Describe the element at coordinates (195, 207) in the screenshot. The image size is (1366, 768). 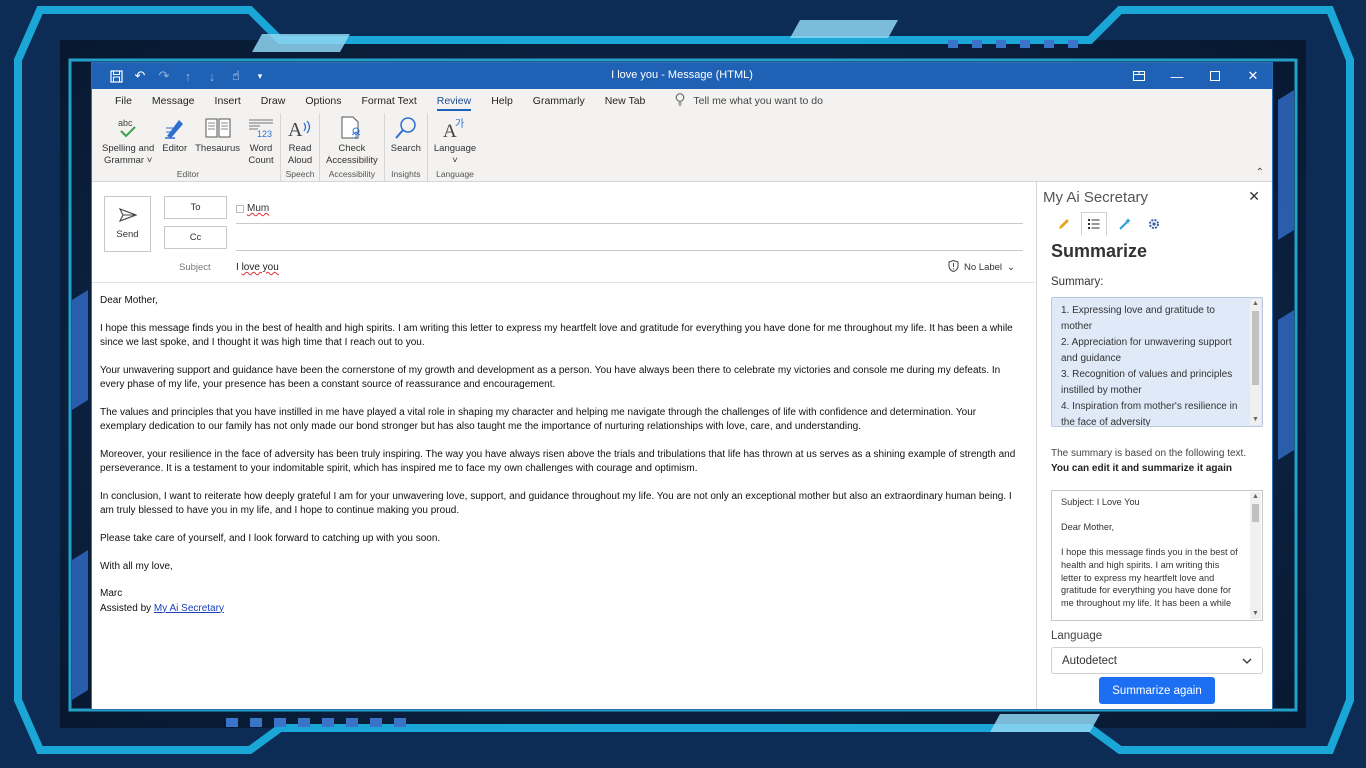
I see `to-button: To` at that location.